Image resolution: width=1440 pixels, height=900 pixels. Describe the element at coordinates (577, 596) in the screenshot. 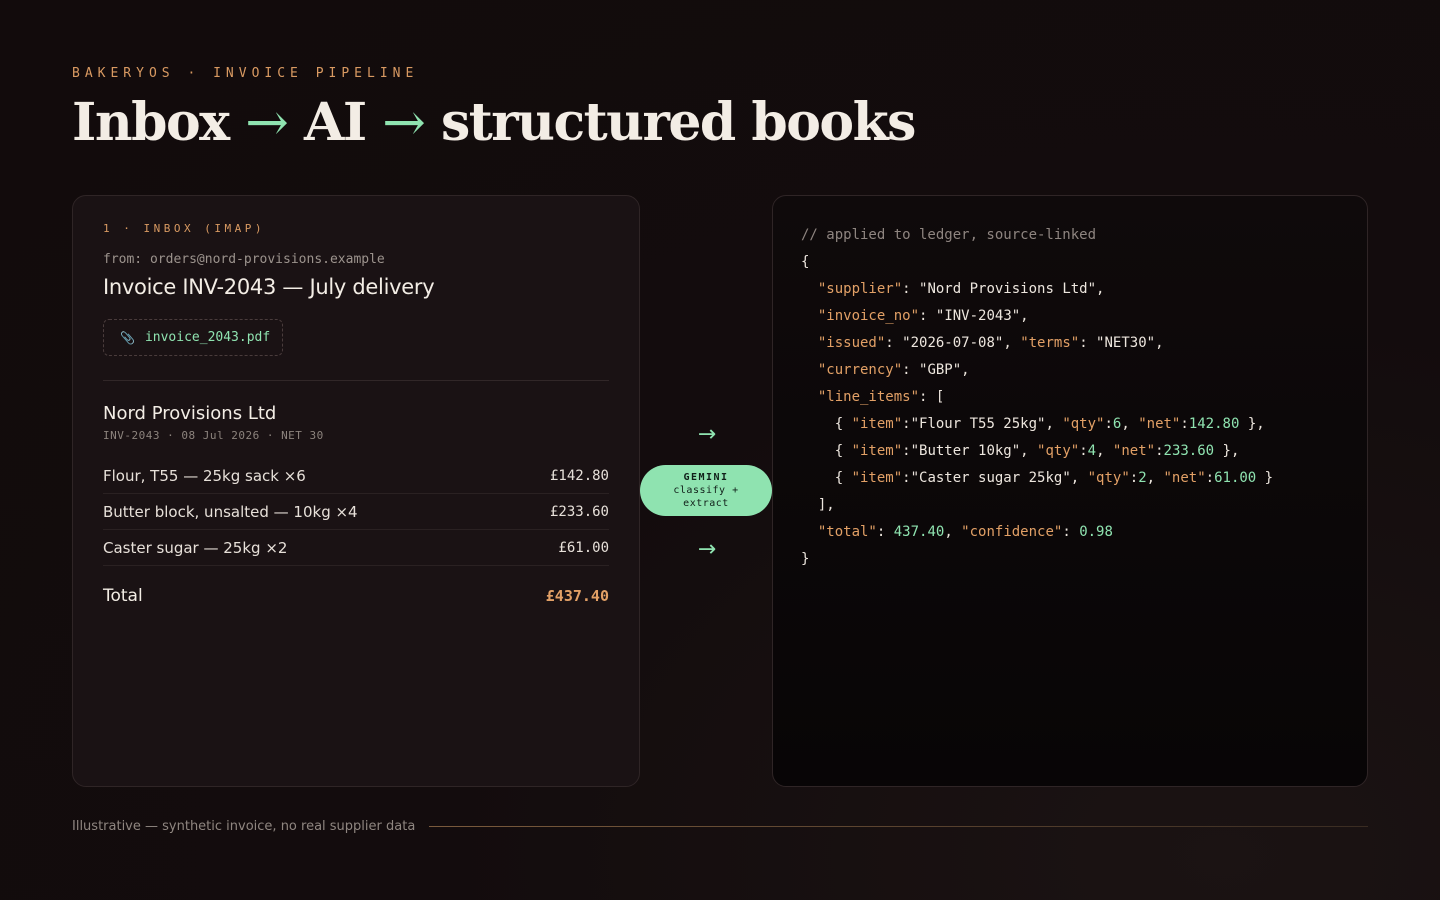

I see `total-amount: £437.40` at that location.